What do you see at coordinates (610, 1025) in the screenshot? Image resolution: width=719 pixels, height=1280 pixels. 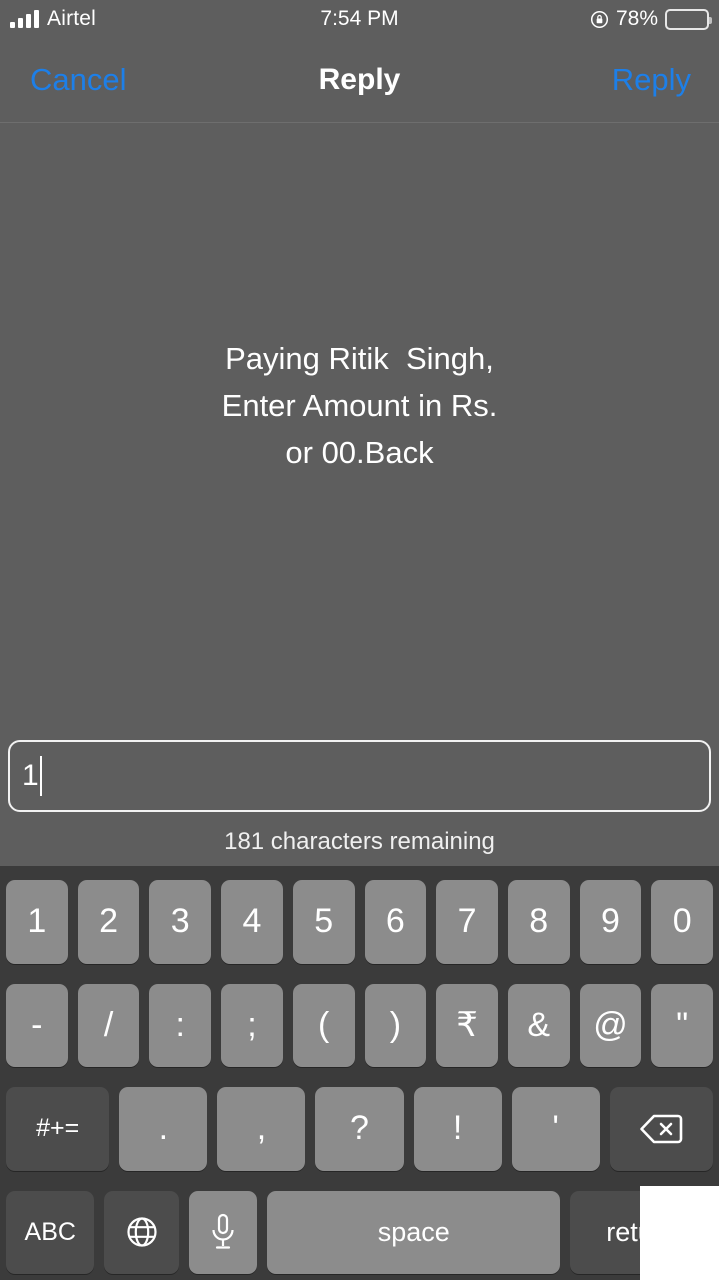 I see `key-at: @` at bounding box center [610, 1025].